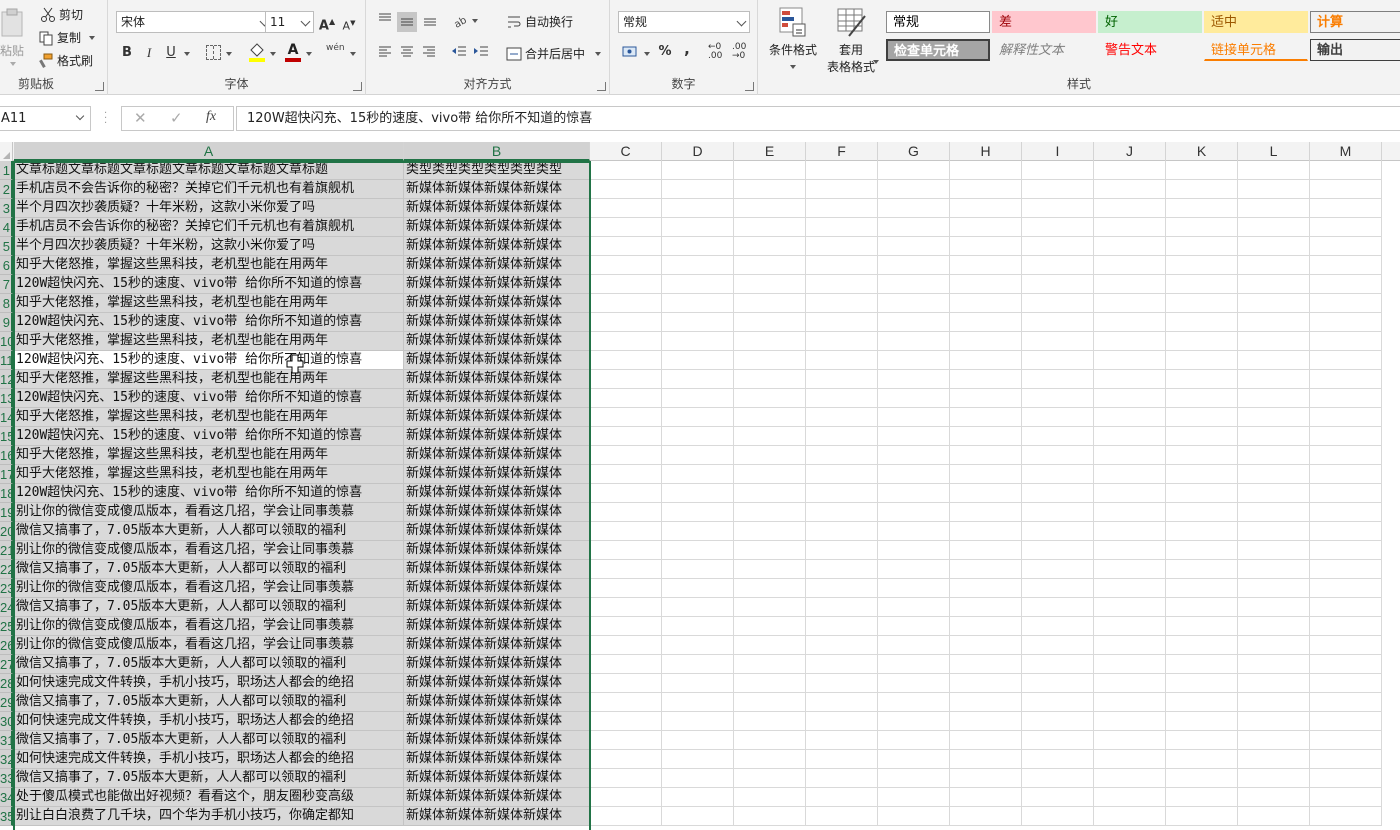 Image resolution: width=1400 pixels, height=830 pixels. Describe the element at coordinates (6, 379) in the screenshot. I see `row-header: 12` at that location.